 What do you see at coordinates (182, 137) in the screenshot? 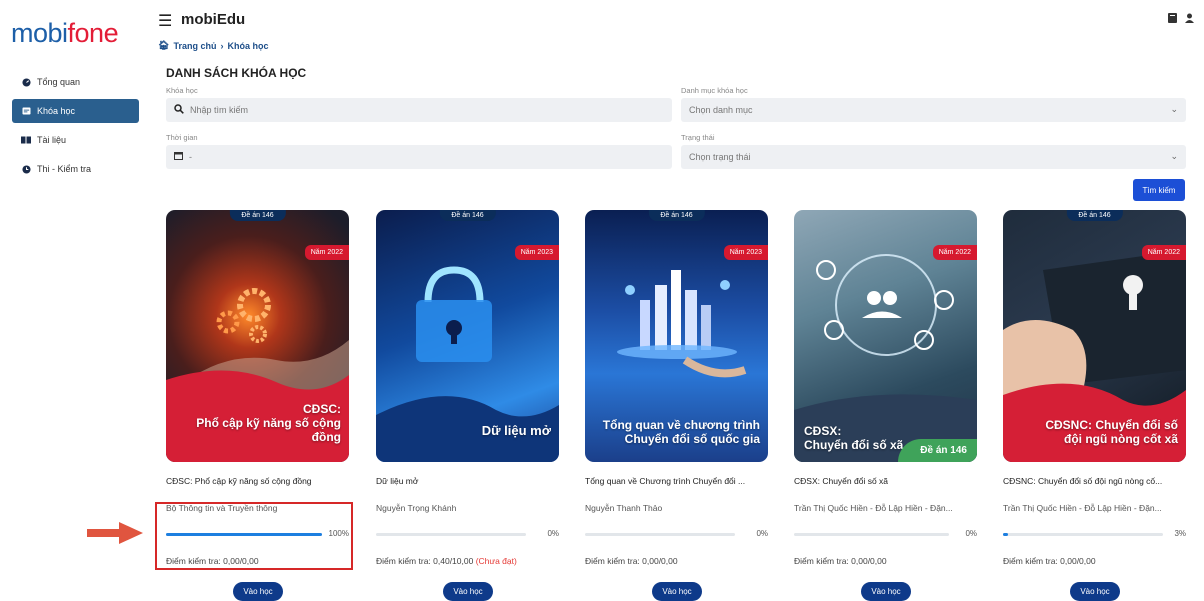
I see `time-filter-label: Thời gian` at bounding box center [182, 137].